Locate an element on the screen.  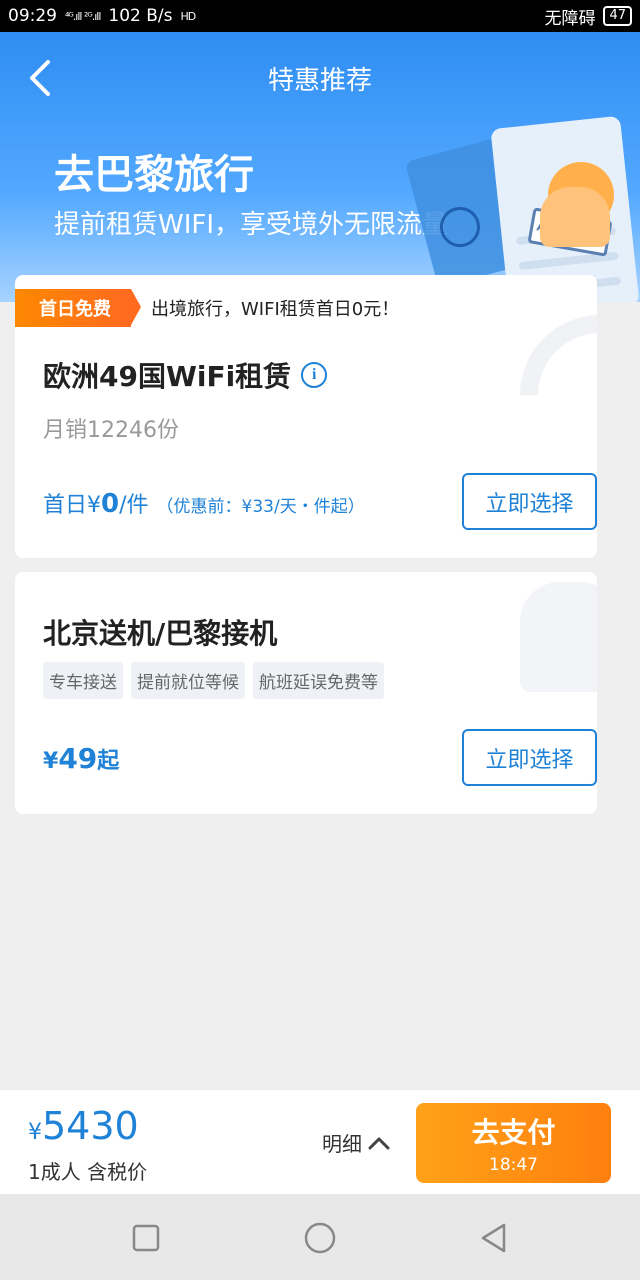
detail-toggle: 明细 is located at coordinates (356, 1142).